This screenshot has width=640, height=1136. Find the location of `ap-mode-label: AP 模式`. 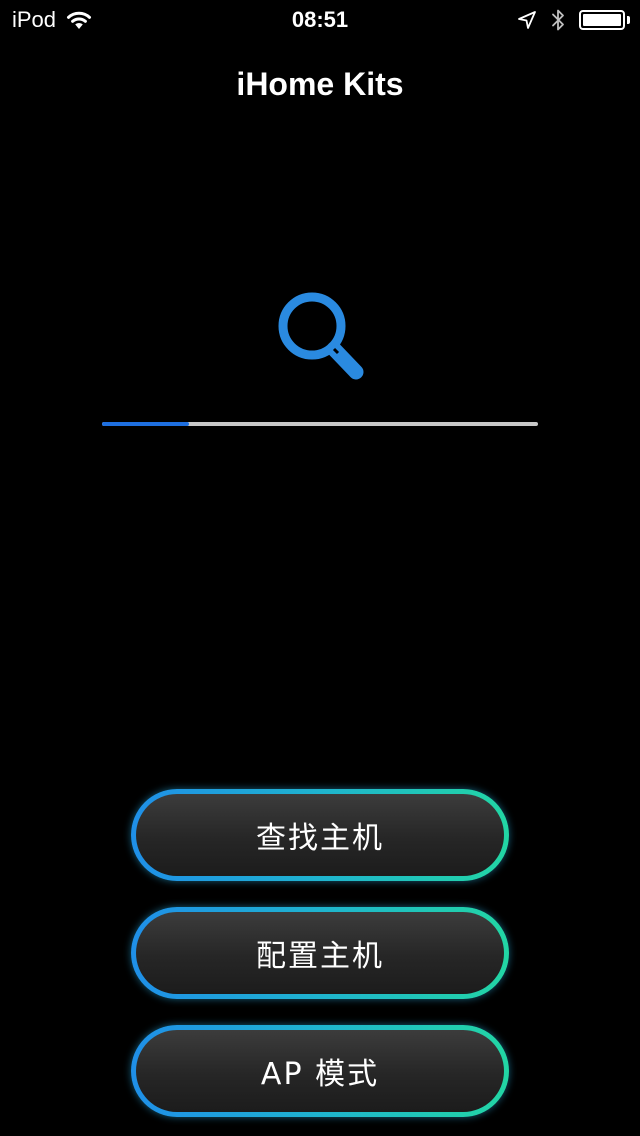

ap-mode-label: AP 模式 is located at coordinates (320, 1071).